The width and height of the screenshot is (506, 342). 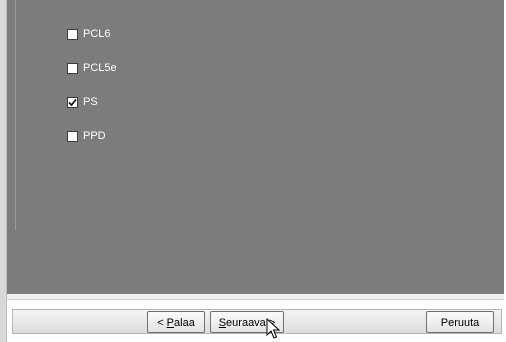 What do you see at coordinates (273, 328) in the screenshot?
I see `mouse-pointer-icon` at bounding box center [273, 328].